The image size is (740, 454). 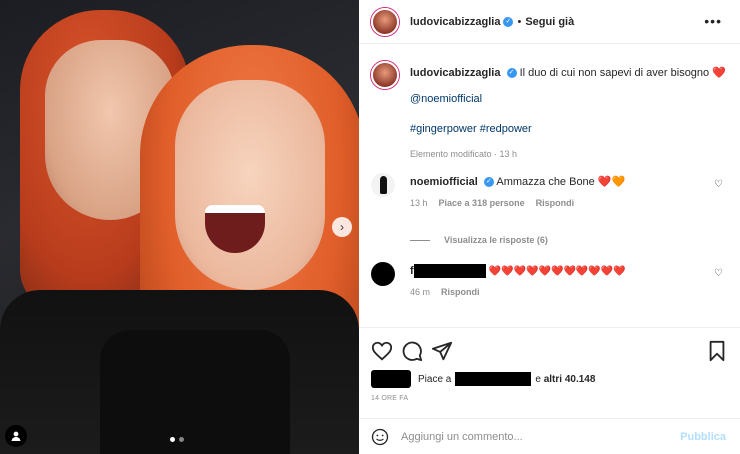 I want to click on more-horizontal-icon: •••, so click(x=713, y=21).